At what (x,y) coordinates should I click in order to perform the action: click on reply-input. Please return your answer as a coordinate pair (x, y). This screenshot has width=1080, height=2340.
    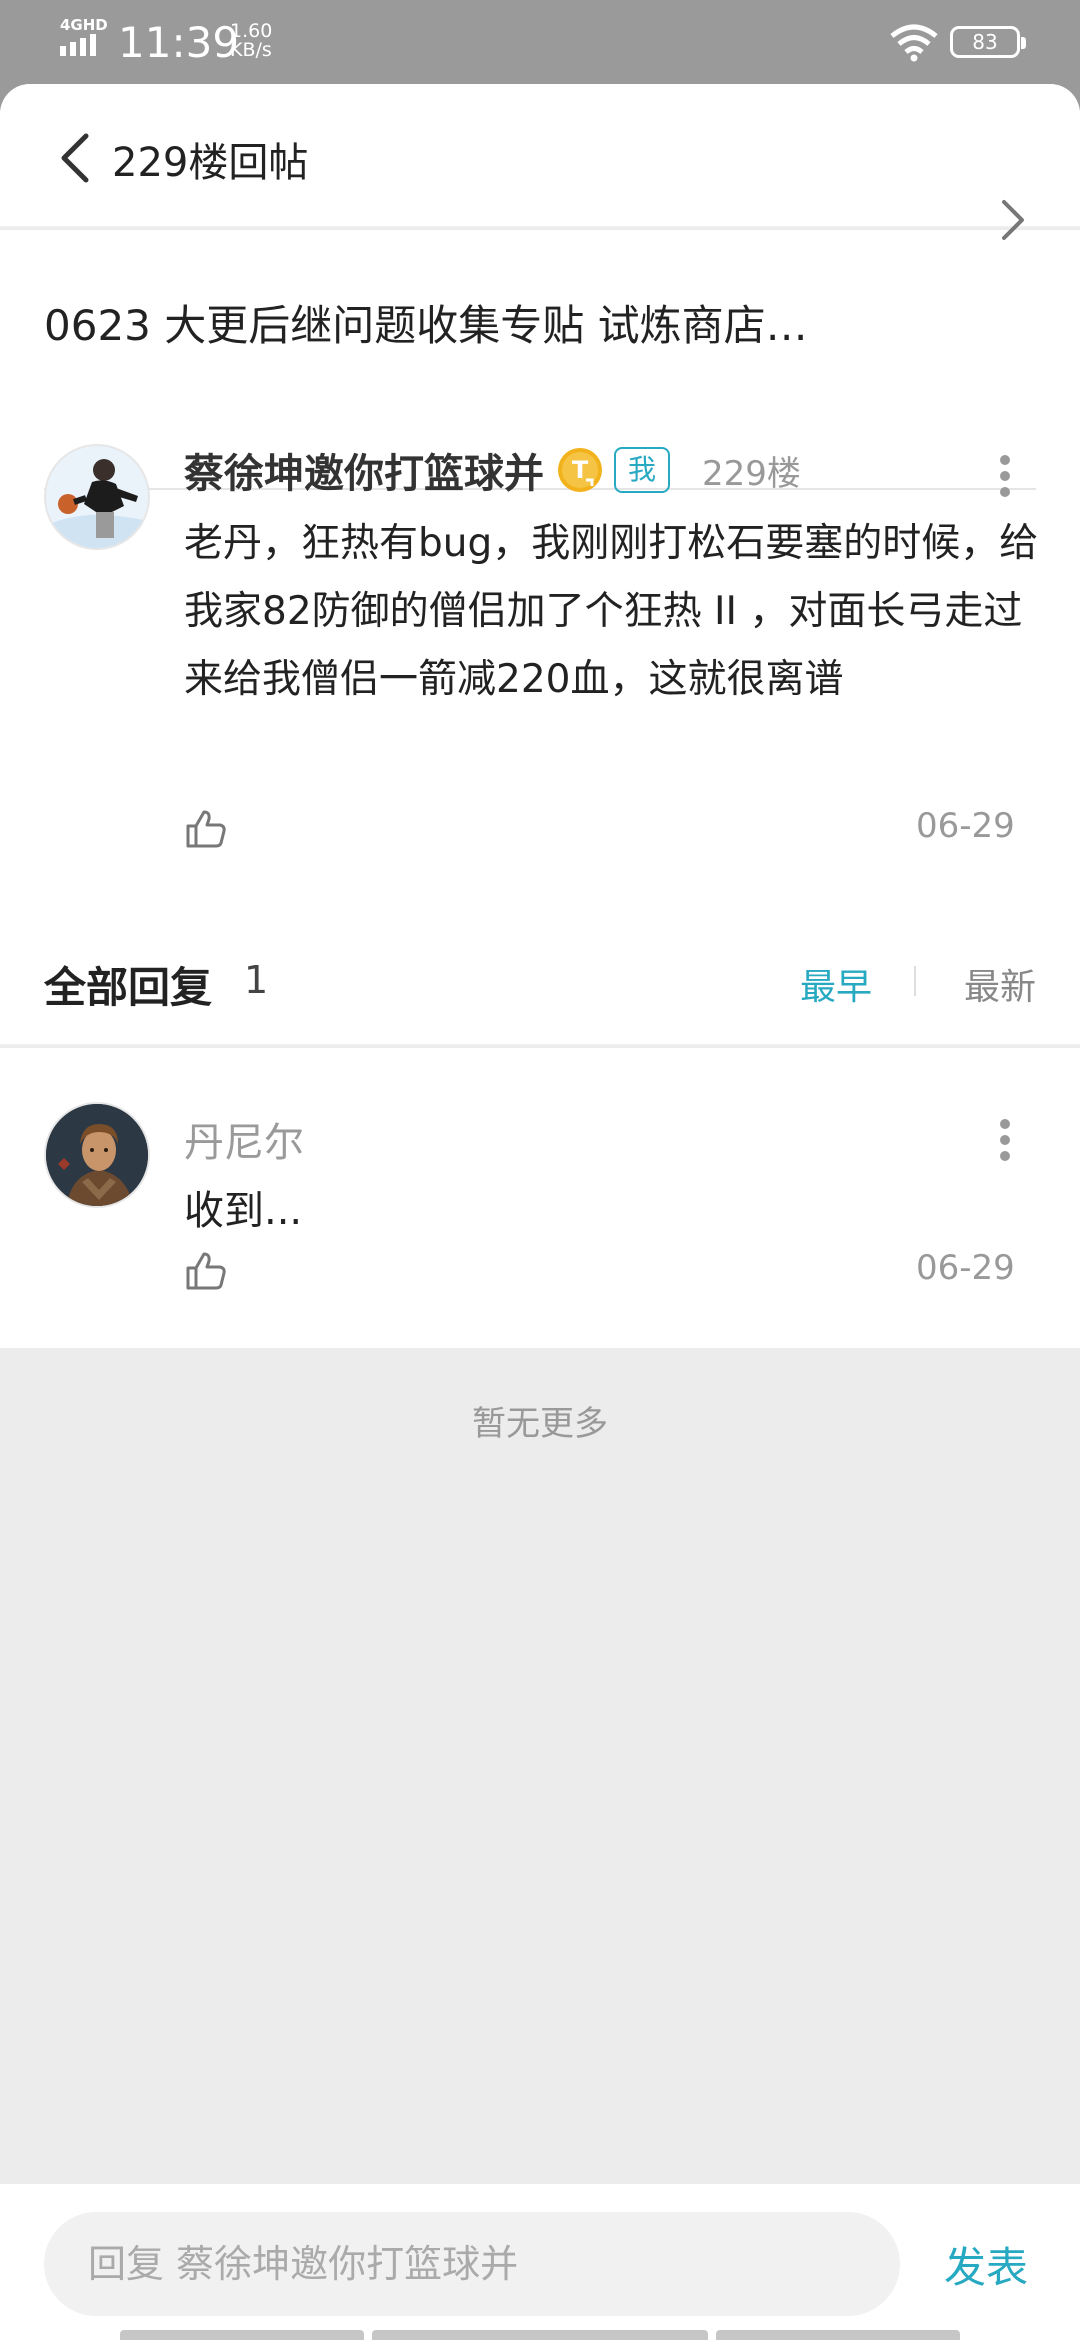
    Looking at the image, I should click on (472, 2264).